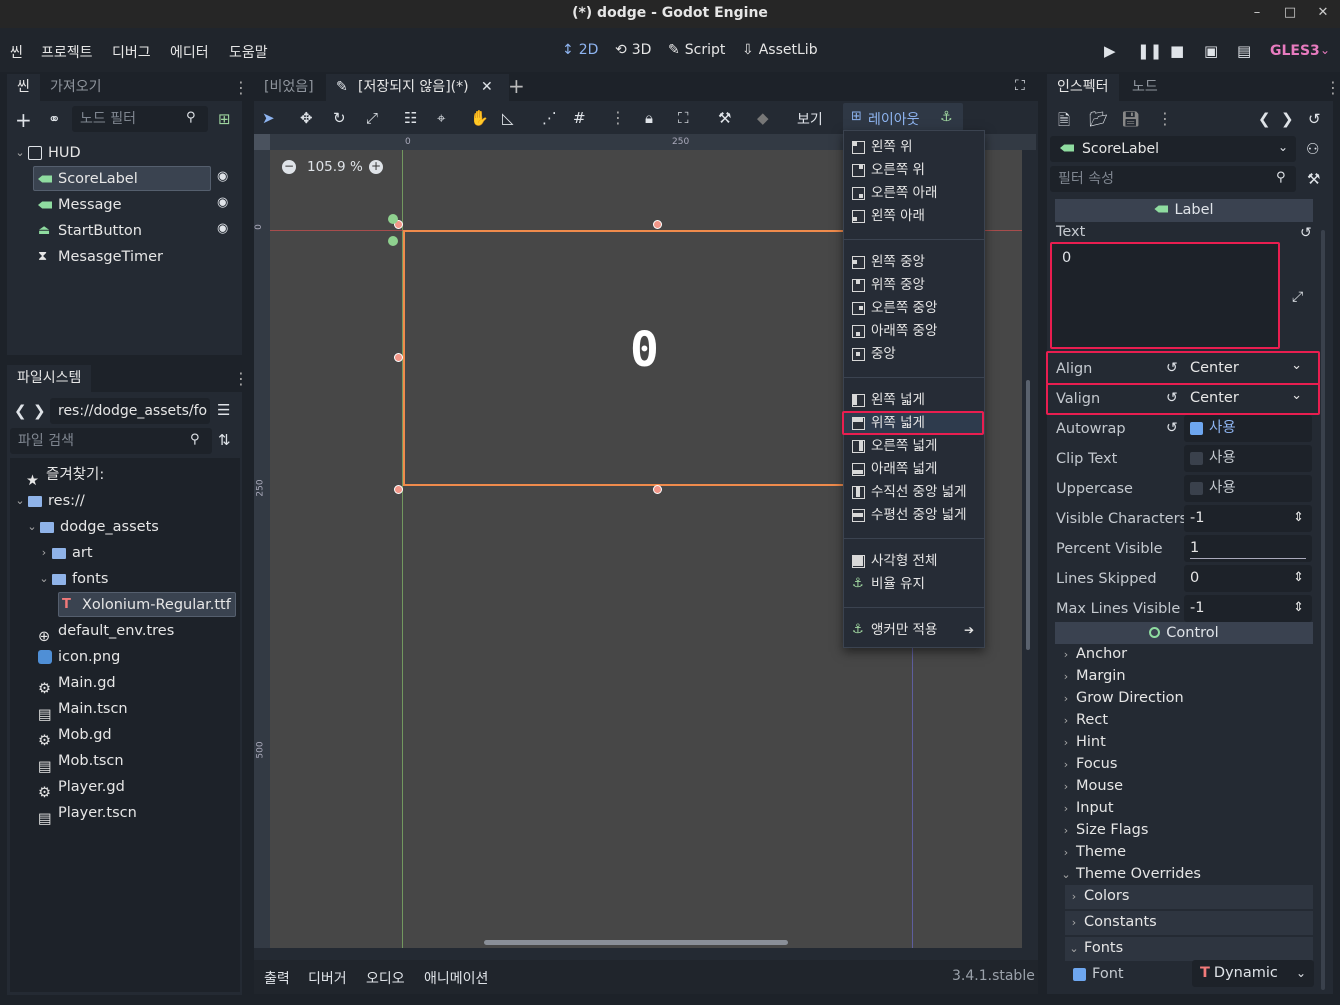 The width and height of the screenshot is (1340, 1005). What do you see at coordinates (1104, 830) in the screenshot?
I see `section-size-flags: › Size Flags` at bounding box center [1104, 830].